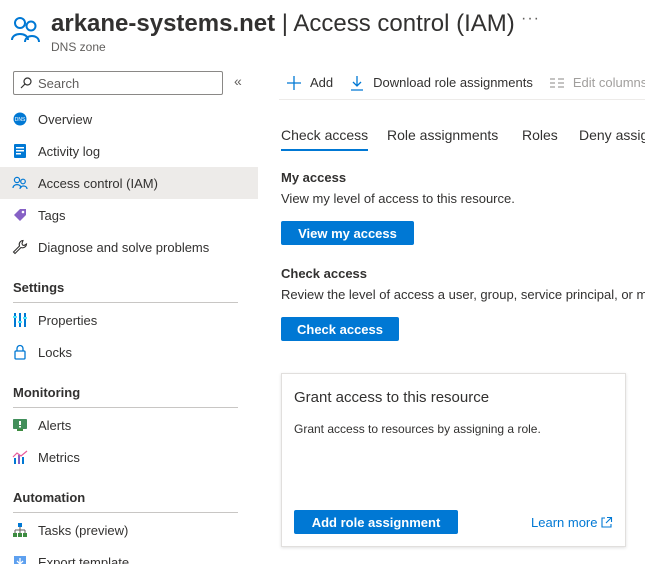 The width and height of the screenshot is (645, 564). Describe the element at coordinates (357, 83) in the screenshot. I see `download-icon` at that location.